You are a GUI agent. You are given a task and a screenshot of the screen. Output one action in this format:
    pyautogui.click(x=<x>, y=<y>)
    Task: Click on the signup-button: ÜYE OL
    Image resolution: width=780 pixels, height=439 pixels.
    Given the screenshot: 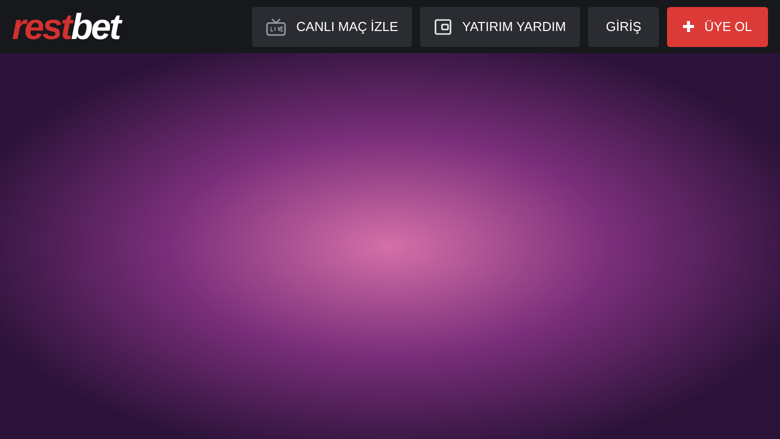 What is the action you would take?
    pyautogui.click(x=717, y=26)
    